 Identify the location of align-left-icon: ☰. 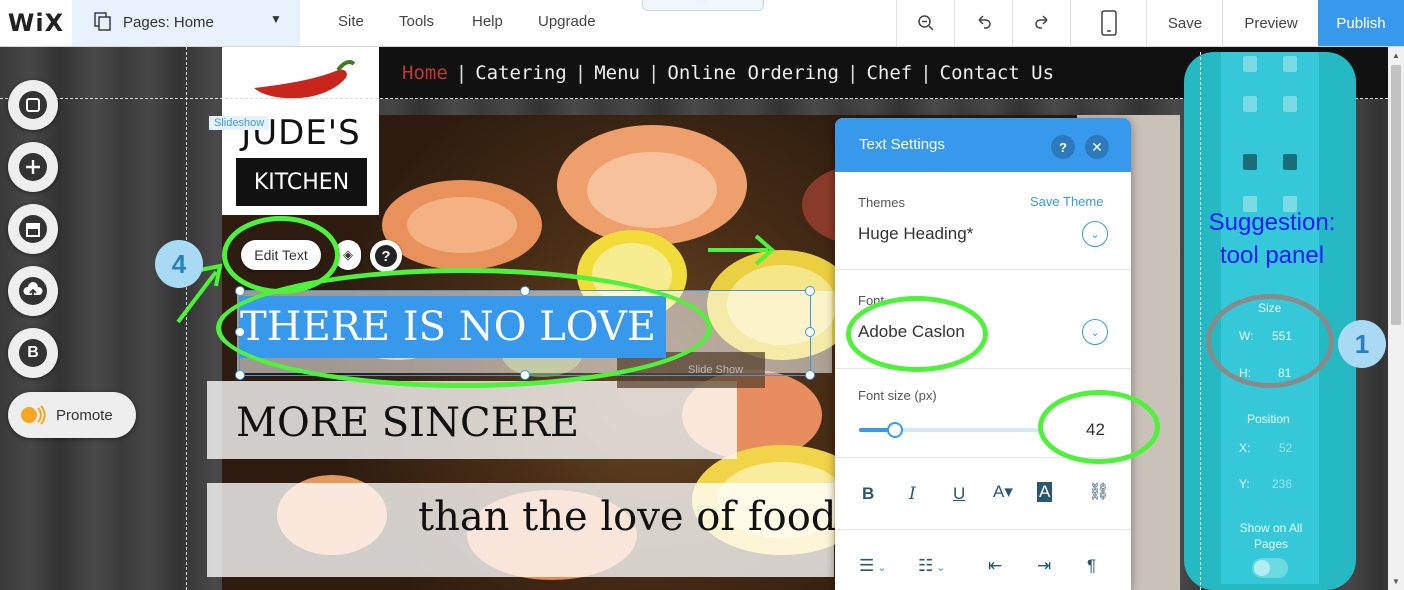
(867, 565).